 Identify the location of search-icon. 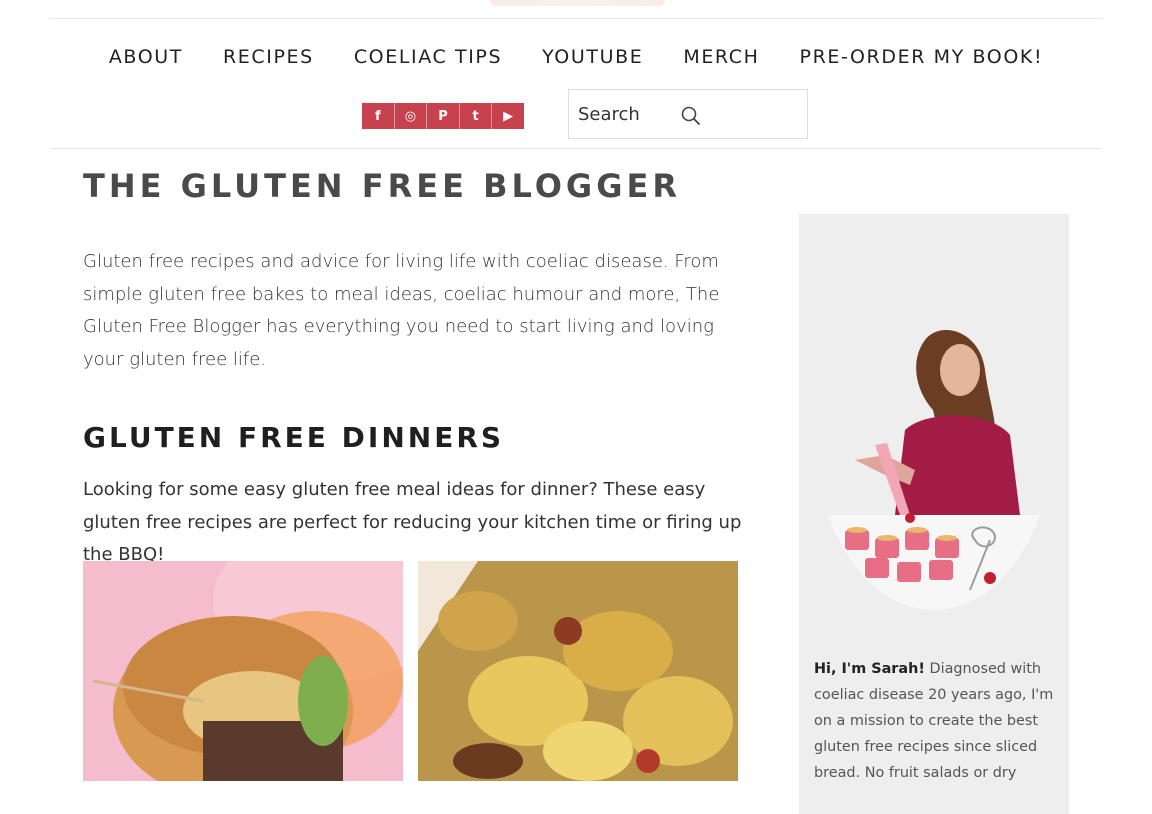
(691, 116).